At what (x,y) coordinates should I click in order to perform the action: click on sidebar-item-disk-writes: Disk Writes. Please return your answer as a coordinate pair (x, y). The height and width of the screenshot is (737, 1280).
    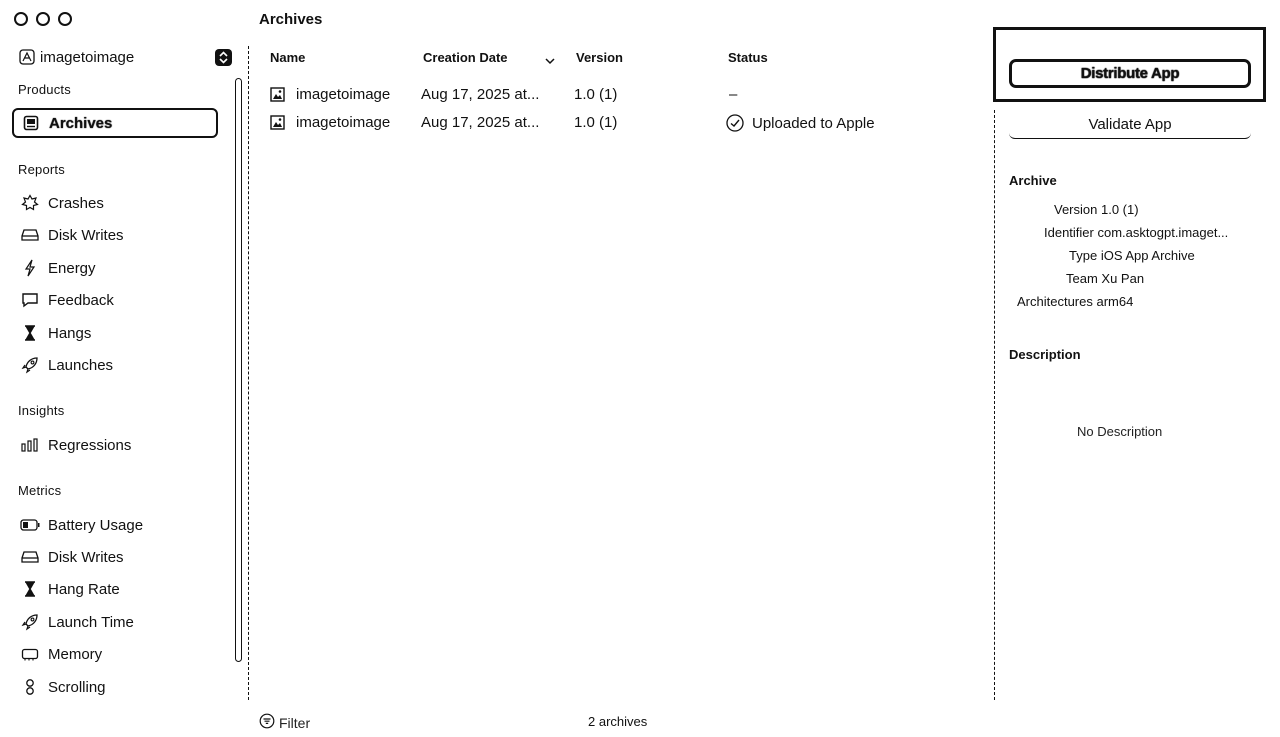
    Looking at the image, I should click on (72, 235).